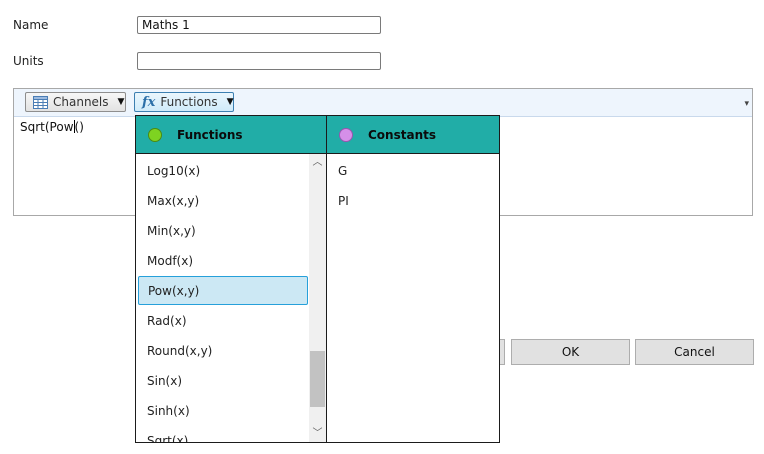 Image resolution: width=764 pixels, height=454 pixels. What do you see at coordinates (223, 350) in the screenshot?
I see `list-item: Round(x,y)` at bounding box center [223, 350].